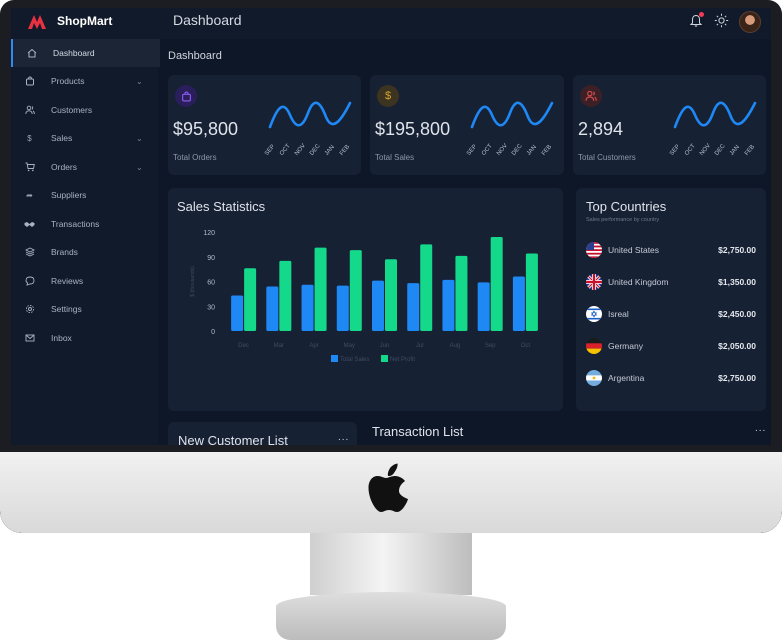  I want to click on stat-label: Total Customers, so click(607, 157).